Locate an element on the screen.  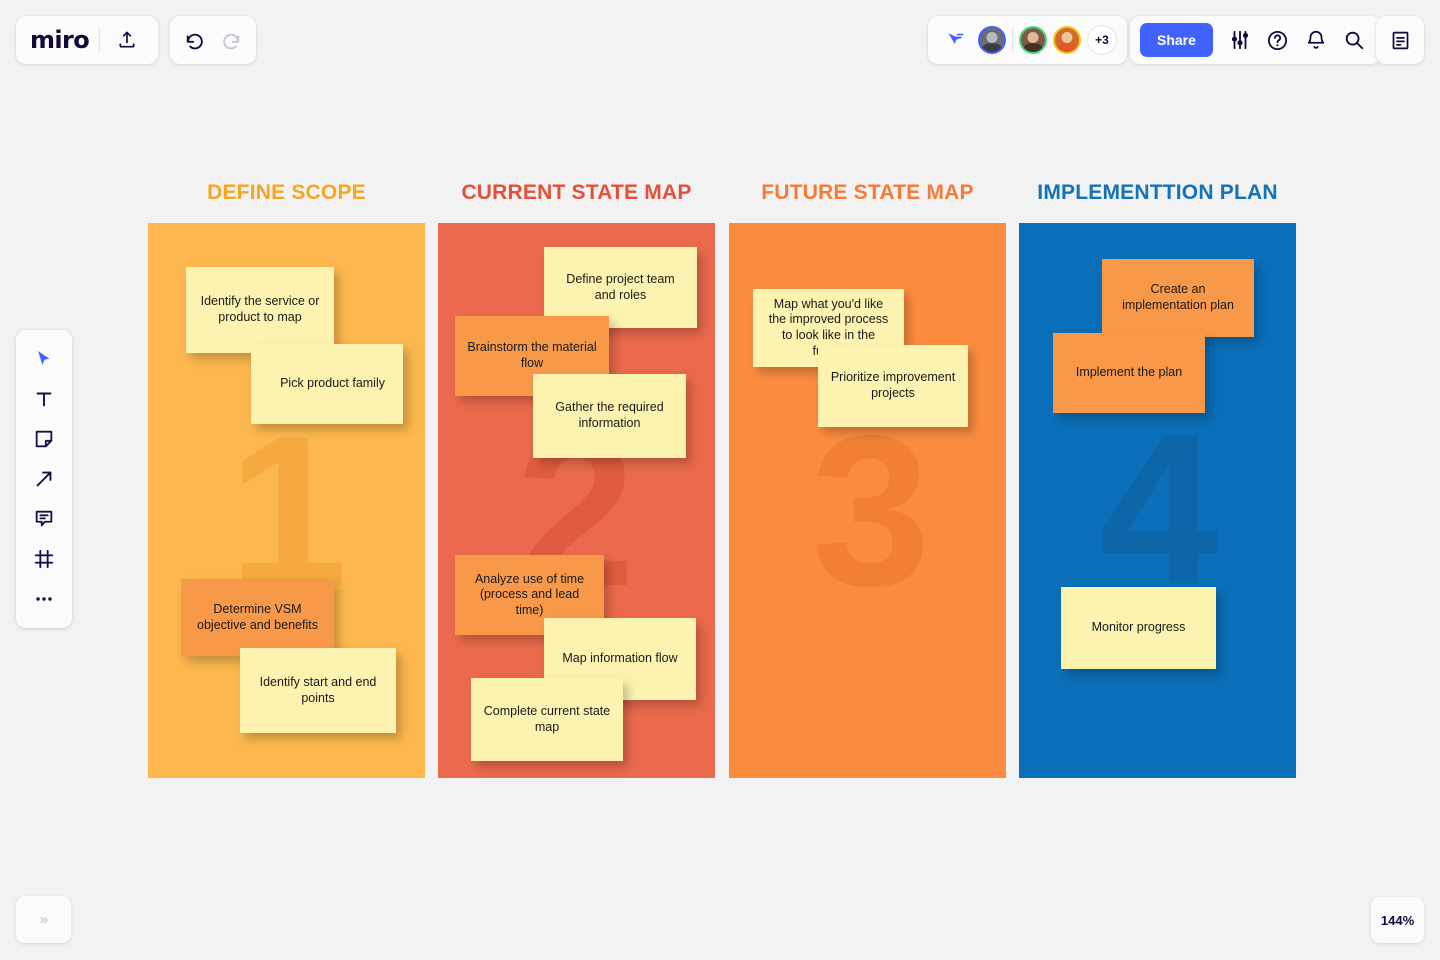
sticky-note: Create an implementation plan is located at coordinates (1178, 298).